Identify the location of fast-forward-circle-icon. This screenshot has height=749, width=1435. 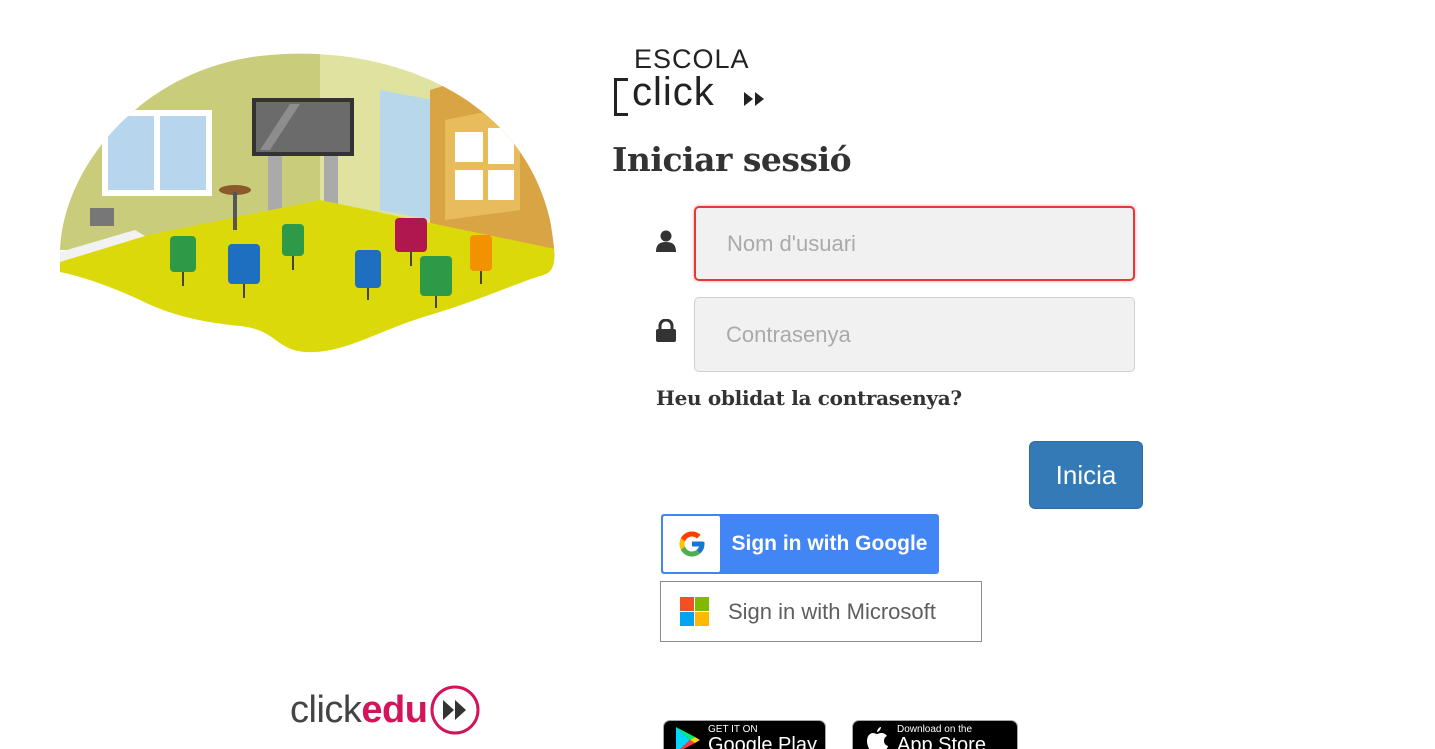
(455, 710).